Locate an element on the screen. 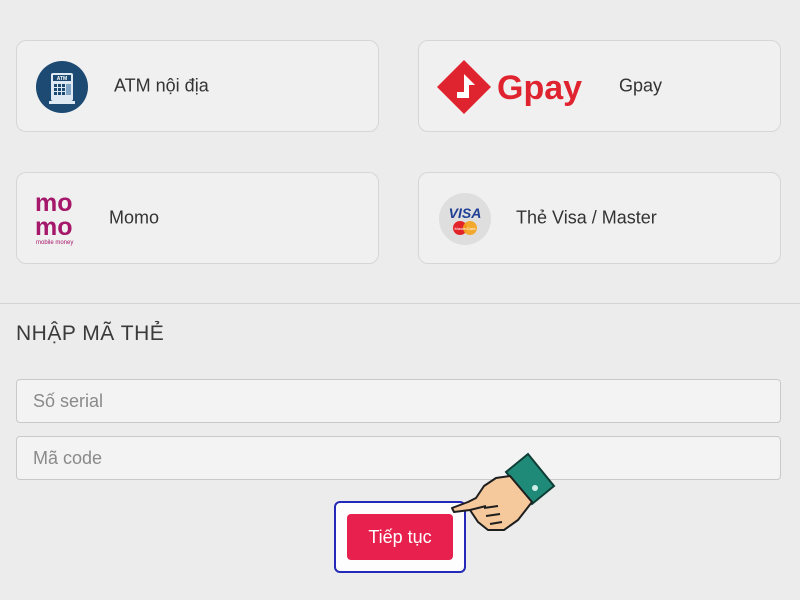 This screenshot has height=600, width=800. continue-button: Tiếp tục is located at coordinates (400, 537).